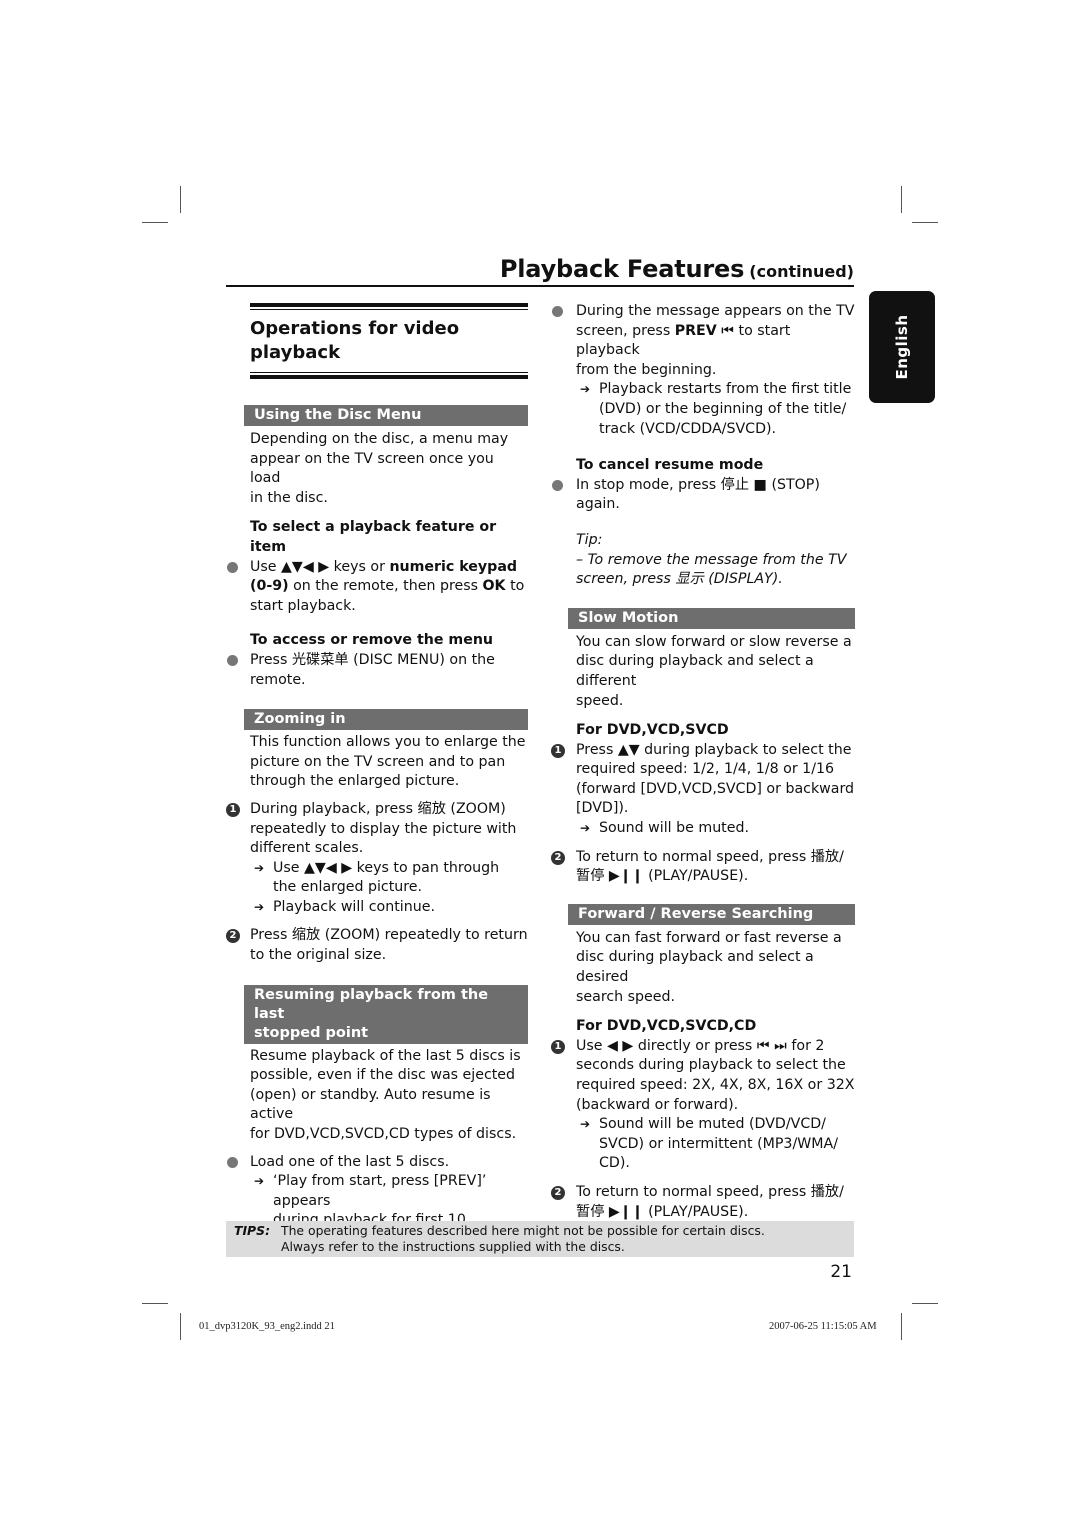 The height and width of the screenshot is (1527, 1080). I want to click on page-header: Playback Features (continued), so click(540, 271).